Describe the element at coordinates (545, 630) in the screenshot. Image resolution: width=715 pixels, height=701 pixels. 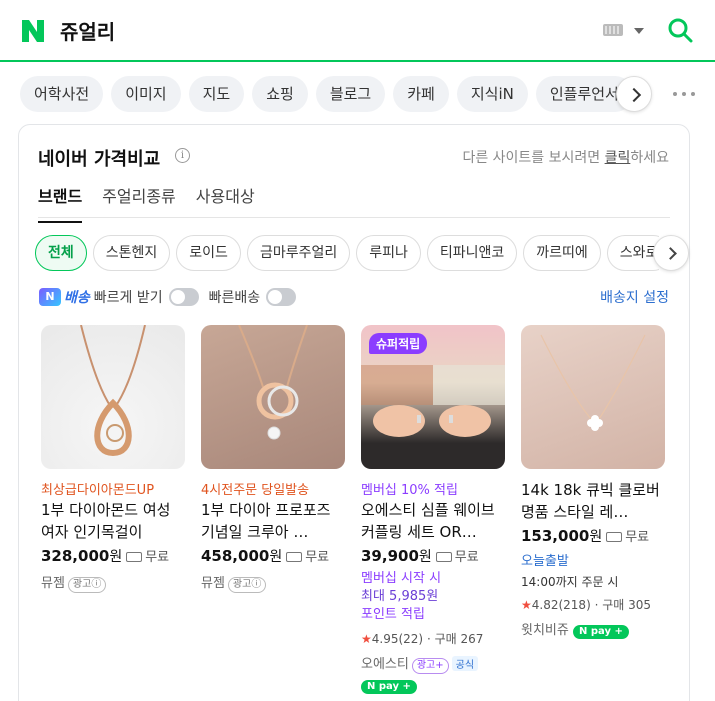
I see `seller-name: 윗치비쥬` at that location.